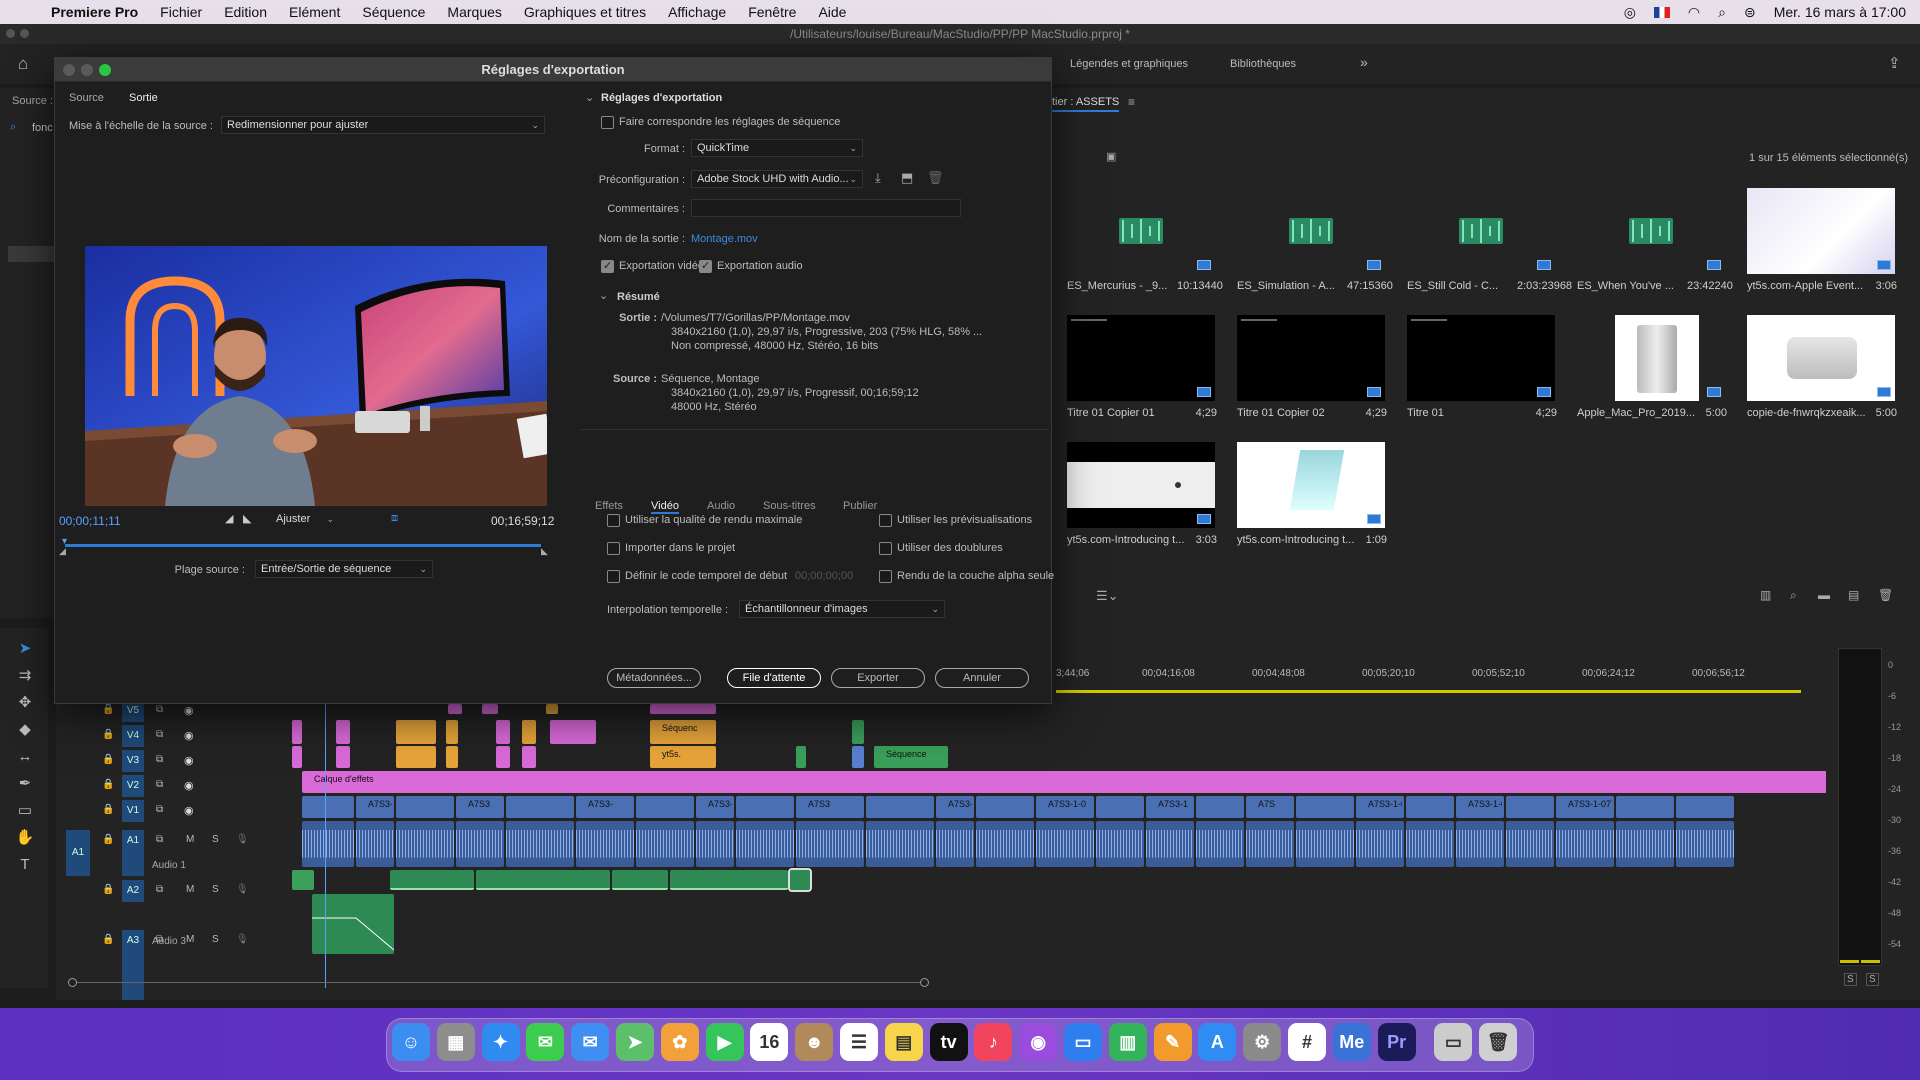 The width and height of the screenshot is (1920, 1080). I want to click on alpha-only-checkbox, so click(885, 576).